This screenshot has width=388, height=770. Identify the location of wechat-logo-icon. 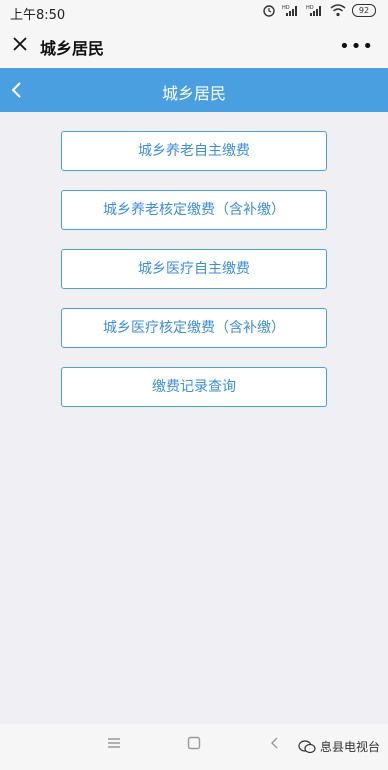
(307, 746).